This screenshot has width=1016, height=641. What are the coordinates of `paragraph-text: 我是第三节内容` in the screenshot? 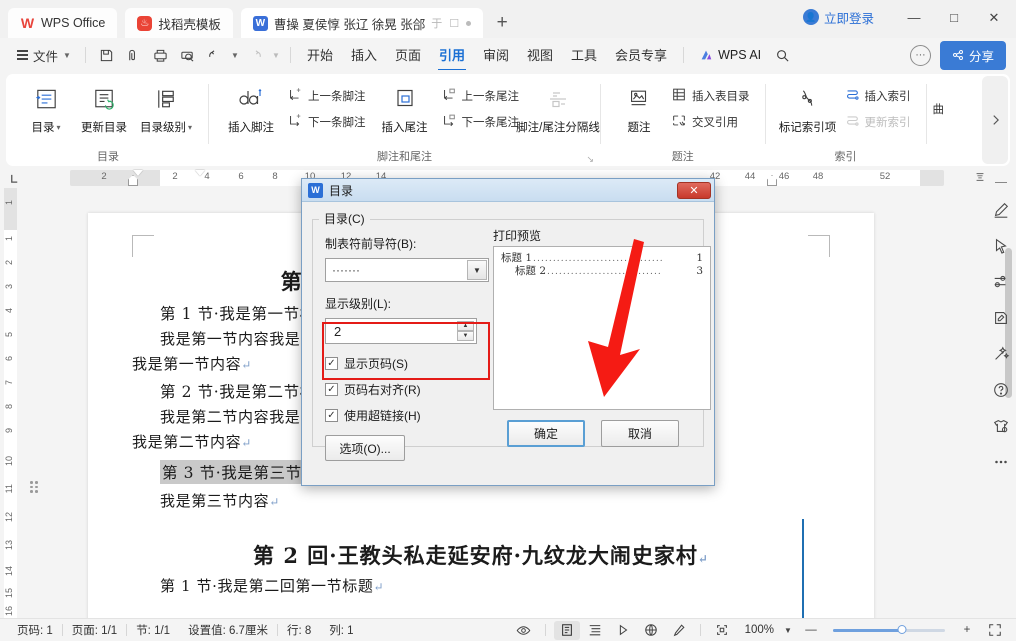 It's located at (215, 501).